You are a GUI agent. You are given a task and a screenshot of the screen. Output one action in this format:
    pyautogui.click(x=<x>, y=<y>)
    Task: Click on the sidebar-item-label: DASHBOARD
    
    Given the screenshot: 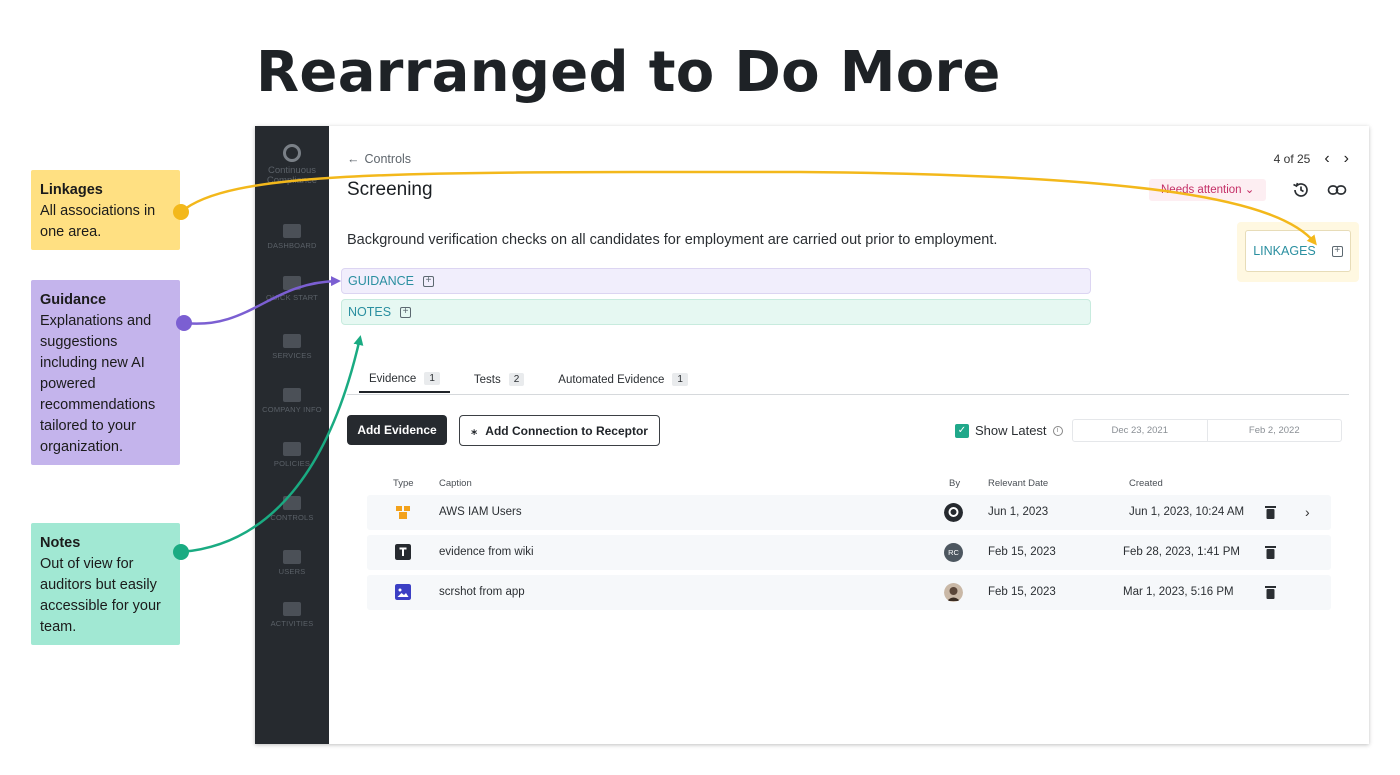 What is the action you would take?
    pyautogui.click(x=292, y=245)
    